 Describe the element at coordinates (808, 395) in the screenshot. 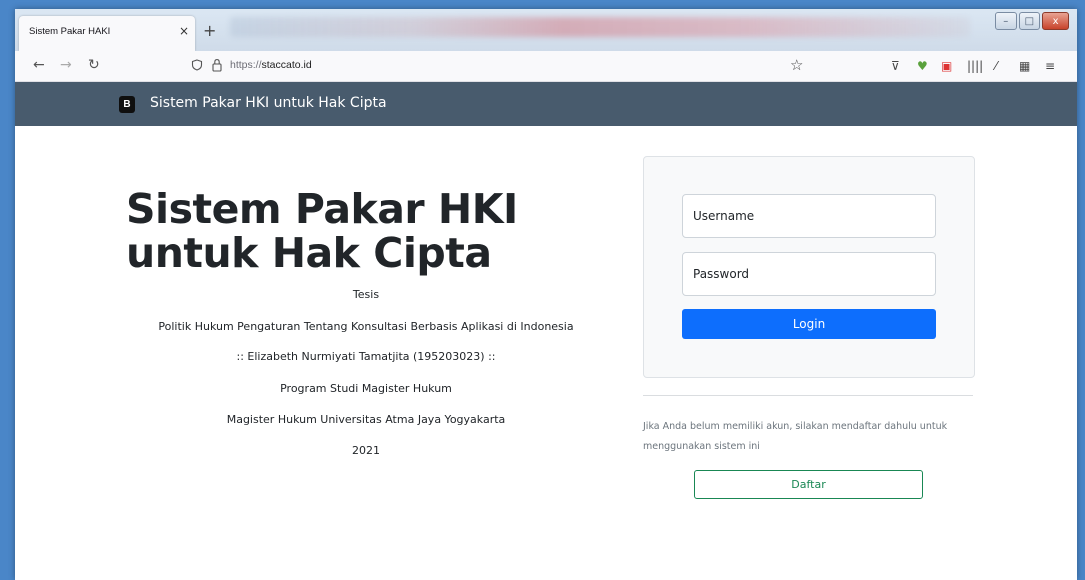

I see `divider` at that location.